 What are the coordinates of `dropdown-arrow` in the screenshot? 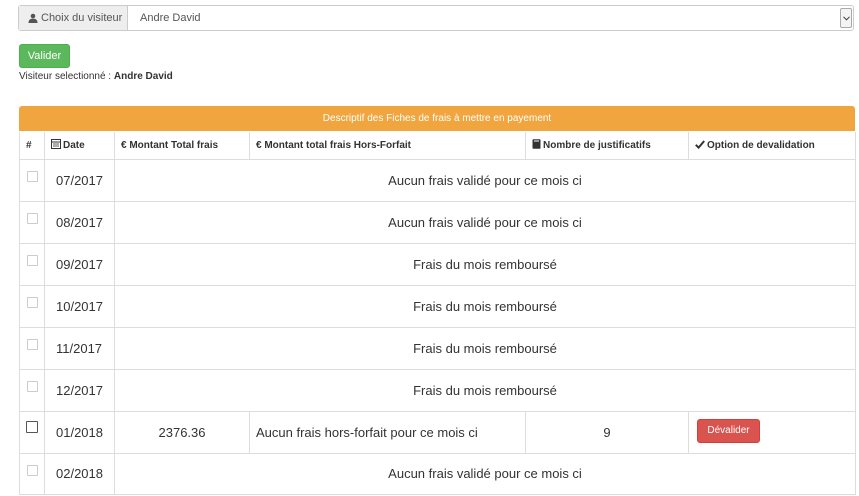 It's located at (846, 18).